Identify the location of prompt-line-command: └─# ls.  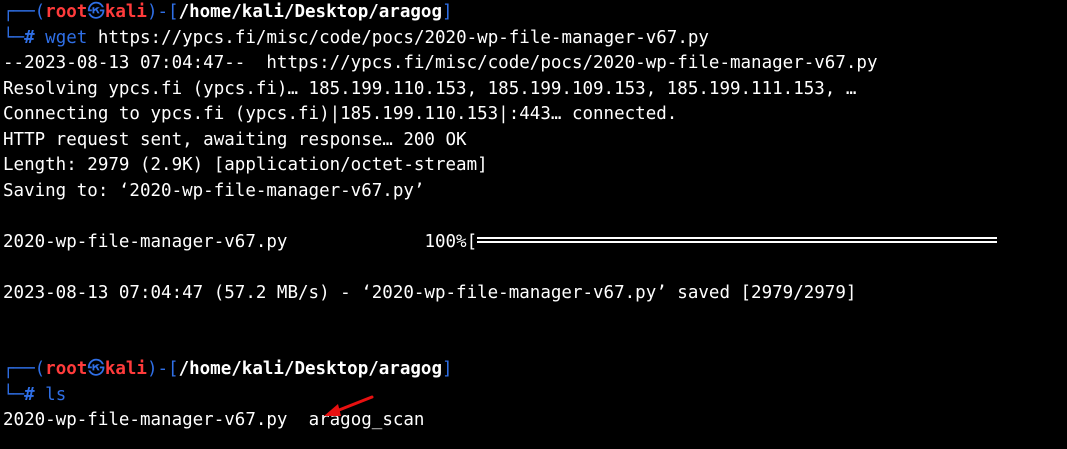
(35, 394).